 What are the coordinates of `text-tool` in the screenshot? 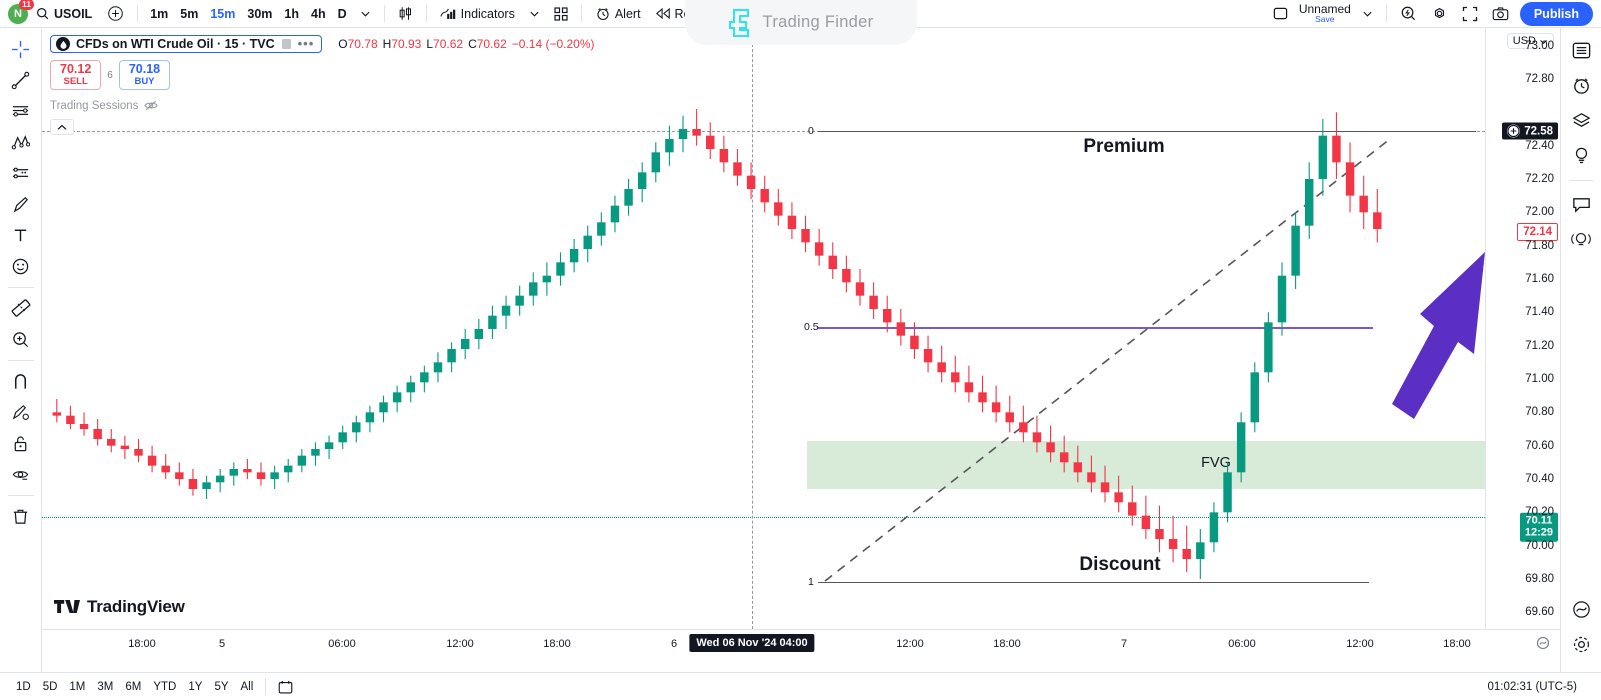 It's located at (21, 235).